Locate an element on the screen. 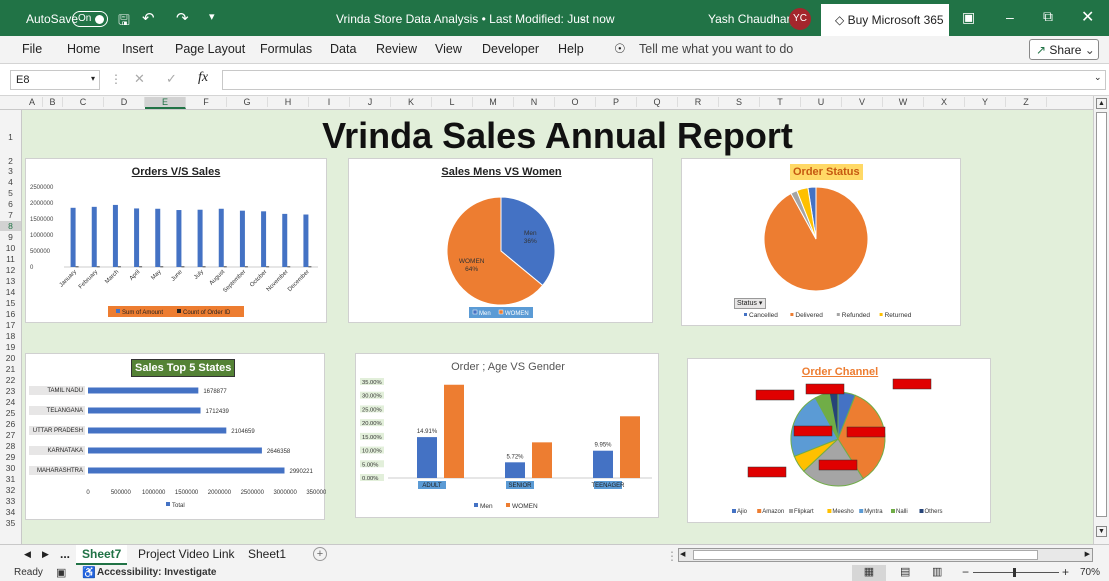  page-layout-view-icon: ▤ is located at coordinates (905, 571).